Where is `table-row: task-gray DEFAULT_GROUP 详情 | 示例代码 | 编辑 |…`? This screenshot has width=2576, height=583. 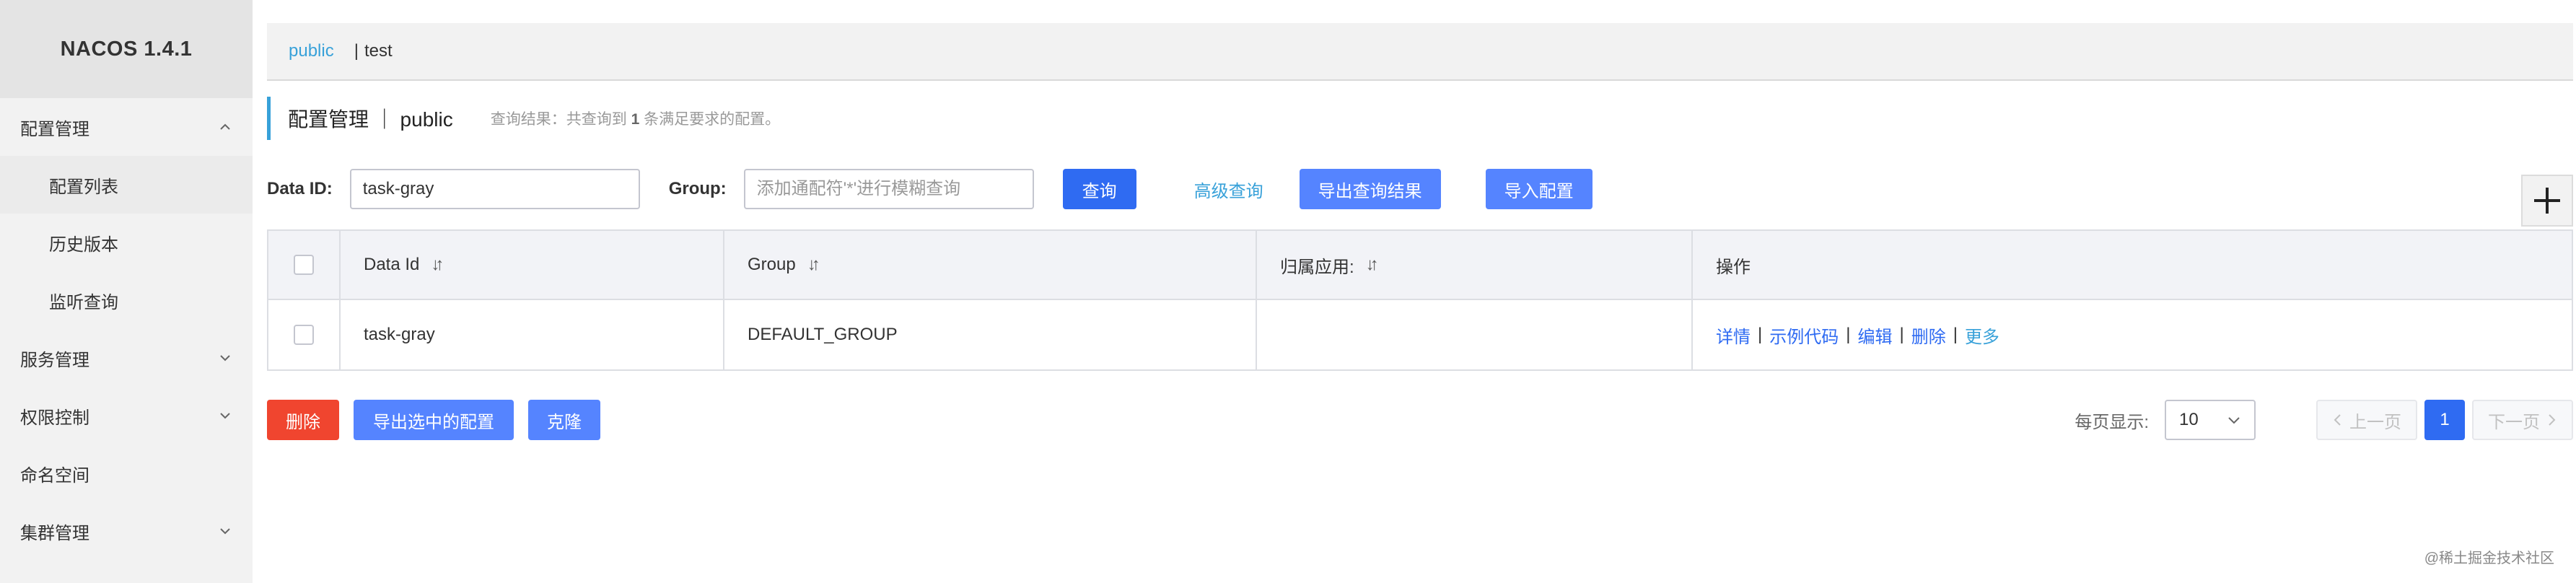 table-row: task-gray DEFAULT_GROUP 详情 | 示例代码 | 编辑 |… is located at coordinates (1420, 334).